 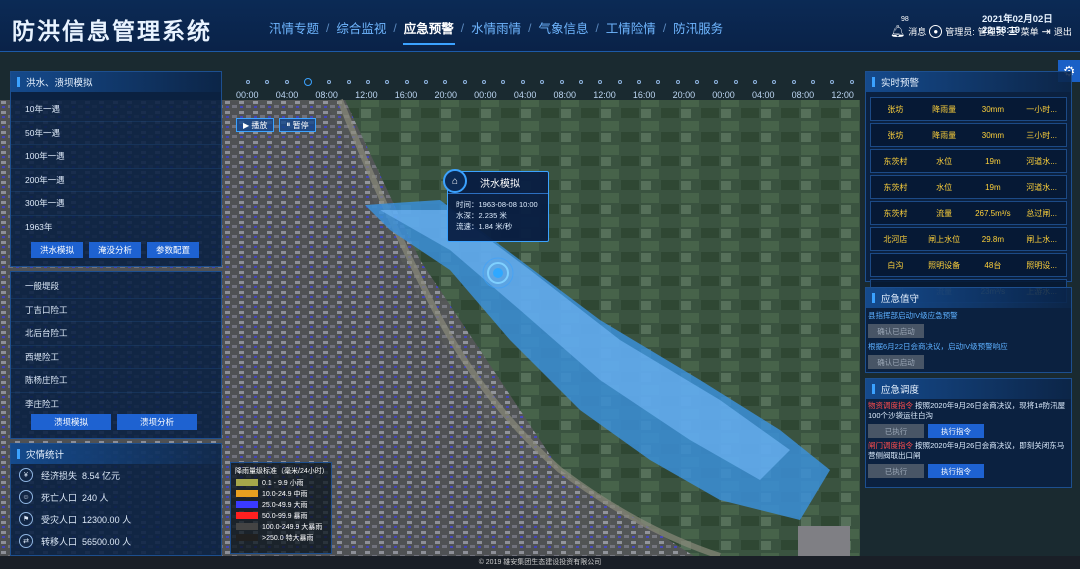 I want to click on execute-button-2: 执行指令, so click(x=956, y=471).